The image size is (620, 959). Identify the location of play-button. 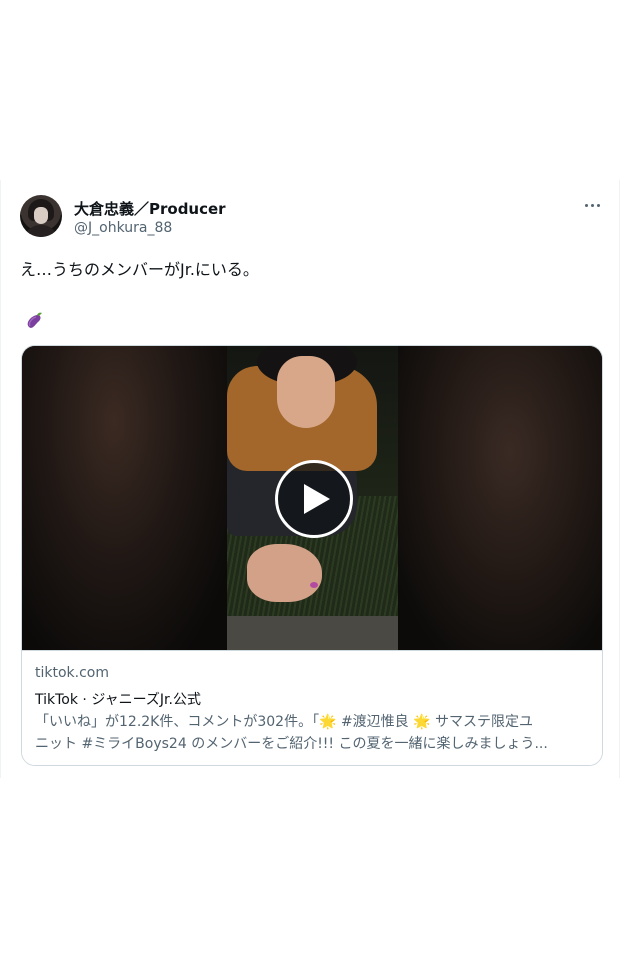
(314, 499).